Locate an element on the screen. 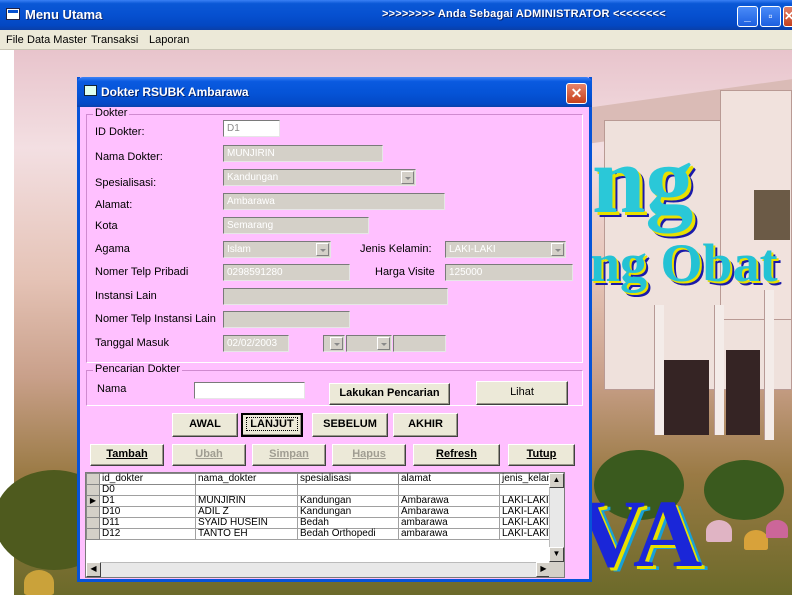  sebelum-button: SEBELUM is located at coordinates (350, 425).